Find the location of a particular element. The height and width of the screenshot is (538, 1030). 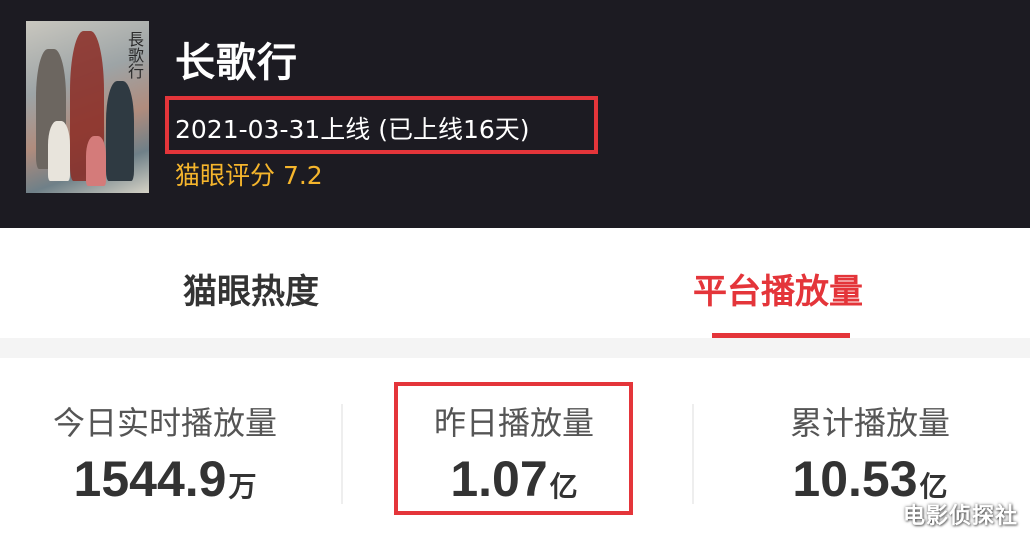

stat-number: 10.53 is located at coordinates (855, 479).